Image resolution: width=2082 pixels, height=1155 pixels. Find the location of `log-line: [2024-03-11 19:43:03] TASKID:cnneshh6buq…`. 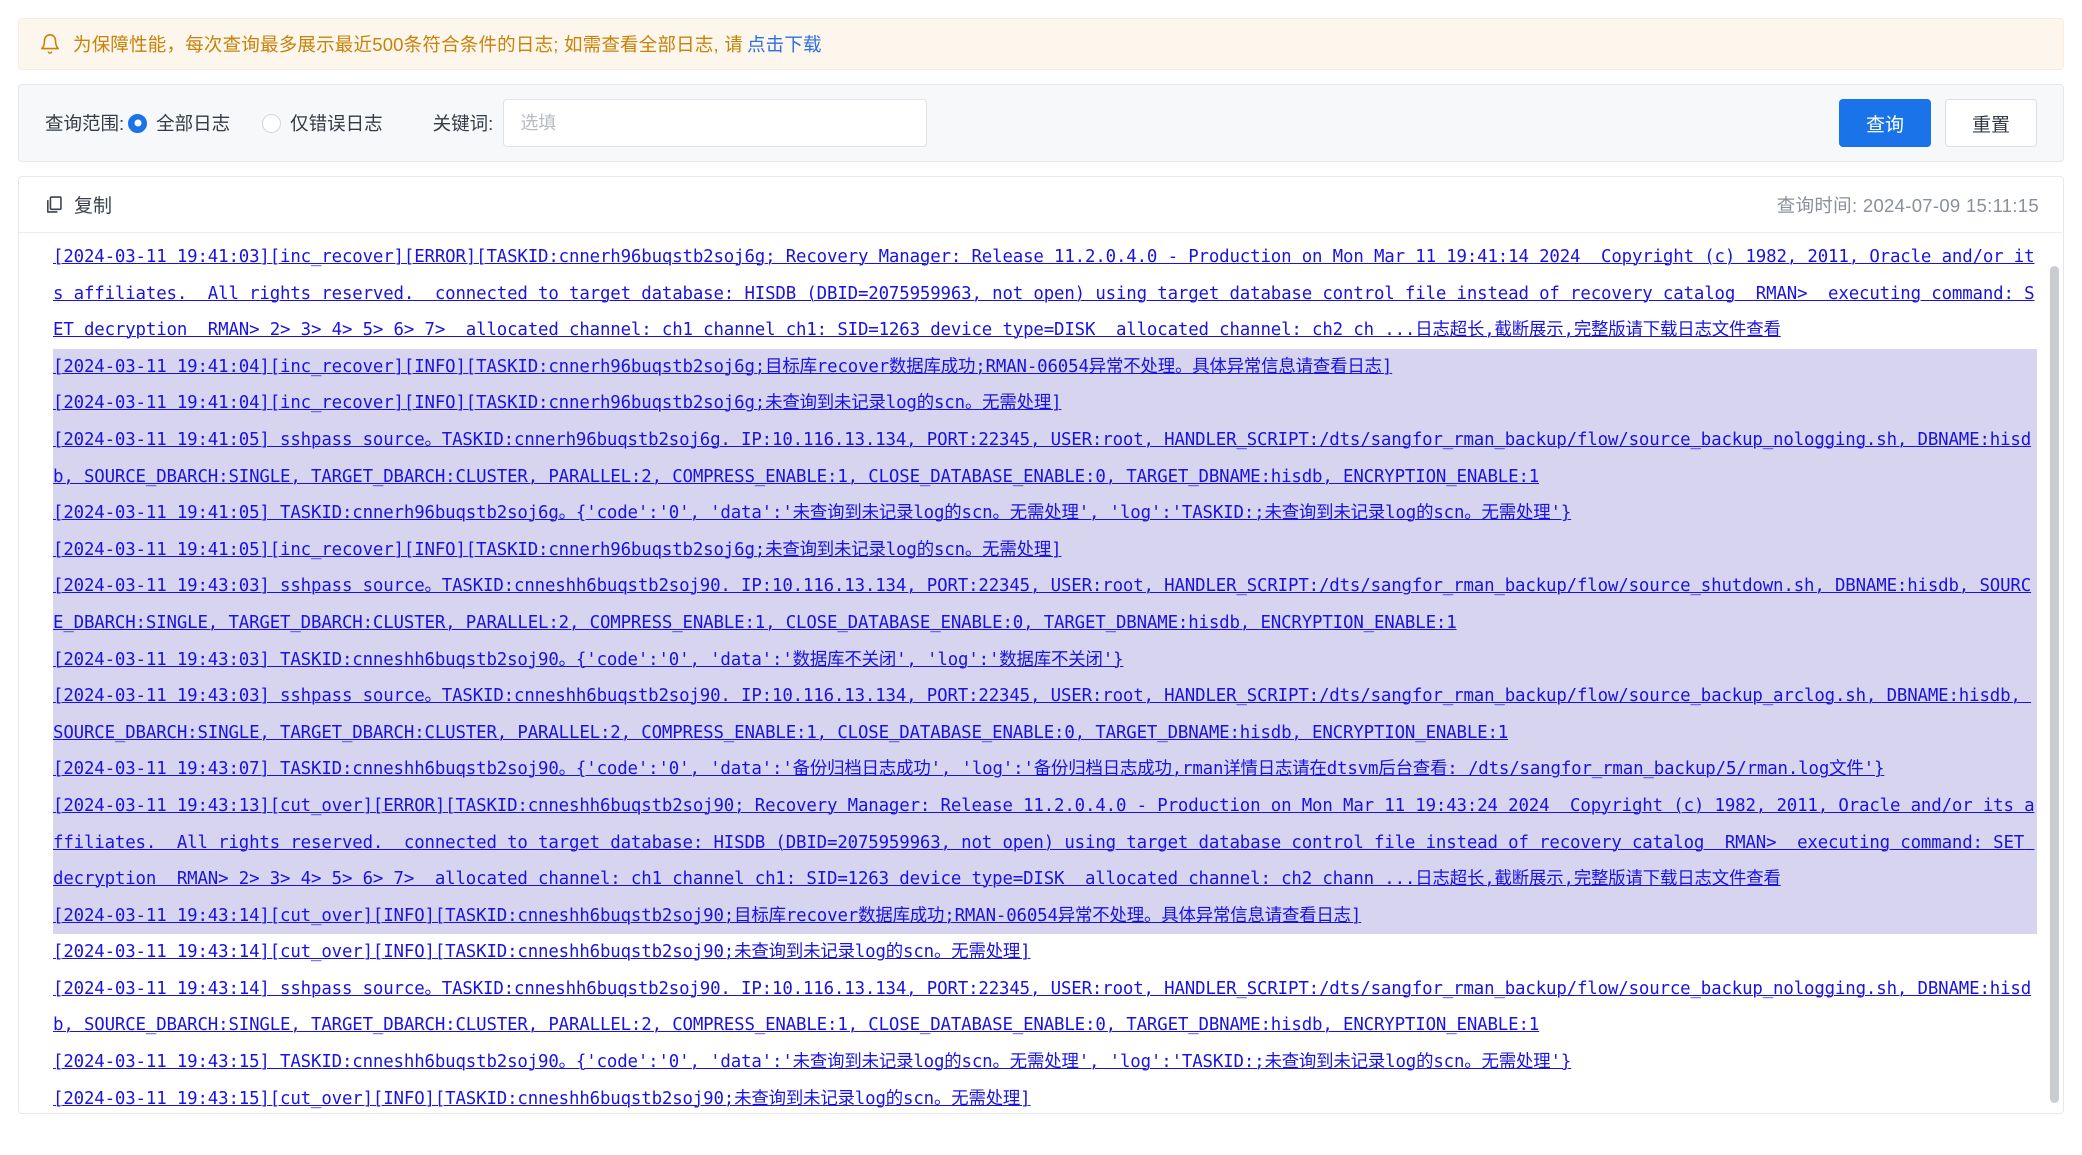

log-line: [2024-03-11 19:43:03] TASKID:cnneshh6buq… is located at coordinates (1045, 660).